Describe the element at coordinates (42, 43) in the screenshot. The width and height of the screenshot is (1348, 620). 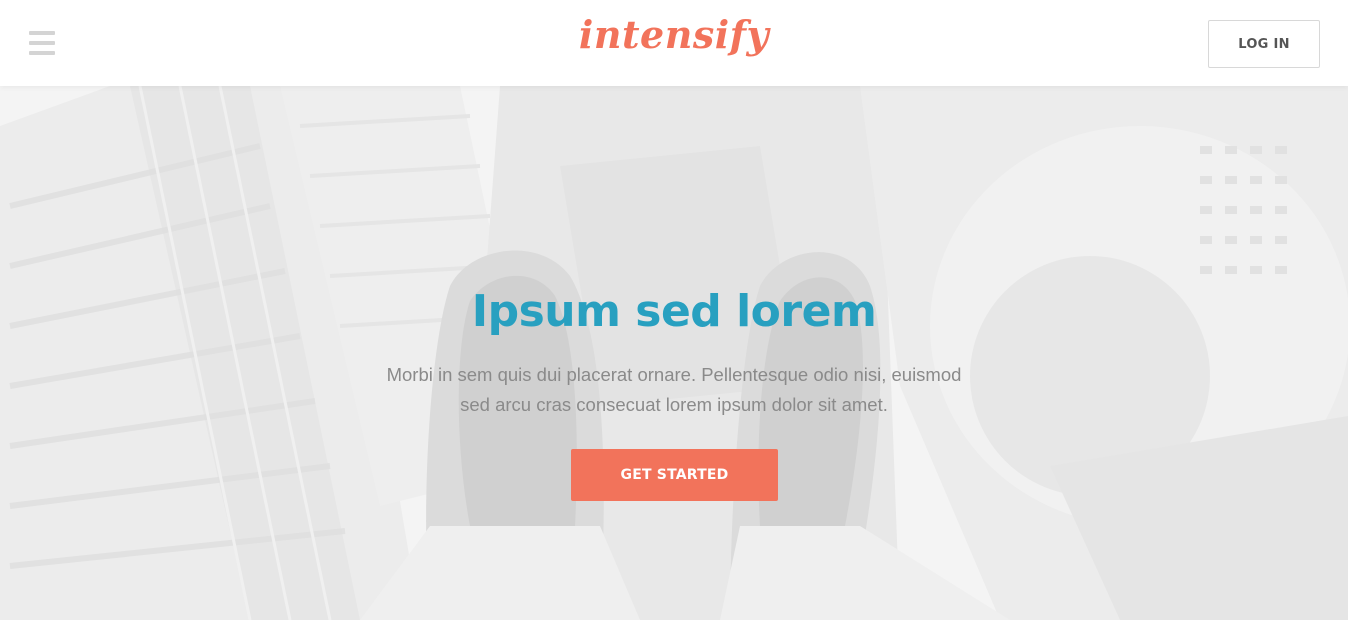
I see `hamburger-menu-icon` at that location.